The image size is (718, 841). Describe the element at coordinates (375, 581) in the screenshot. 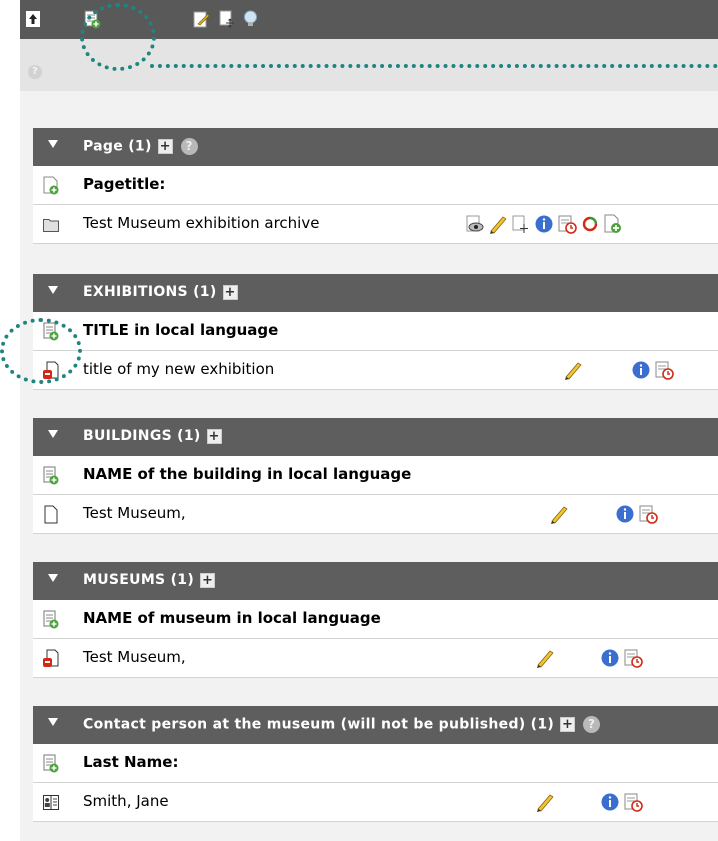

I see `section-header: MUSEUMS (1) +` at that location.